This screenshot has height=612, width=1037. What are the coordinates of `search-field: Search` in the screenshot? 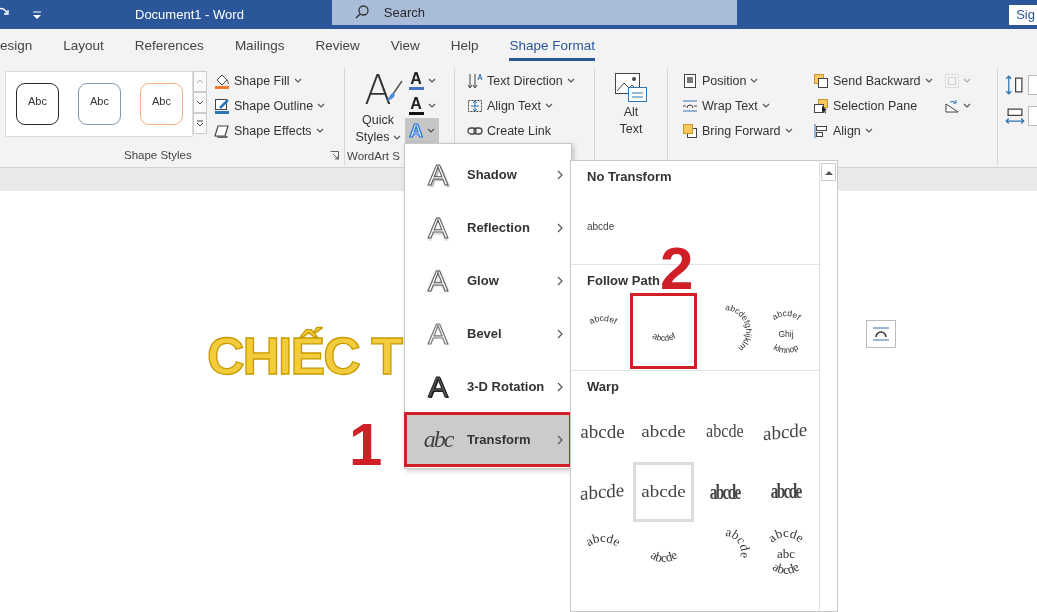 It's located at (534, 12).